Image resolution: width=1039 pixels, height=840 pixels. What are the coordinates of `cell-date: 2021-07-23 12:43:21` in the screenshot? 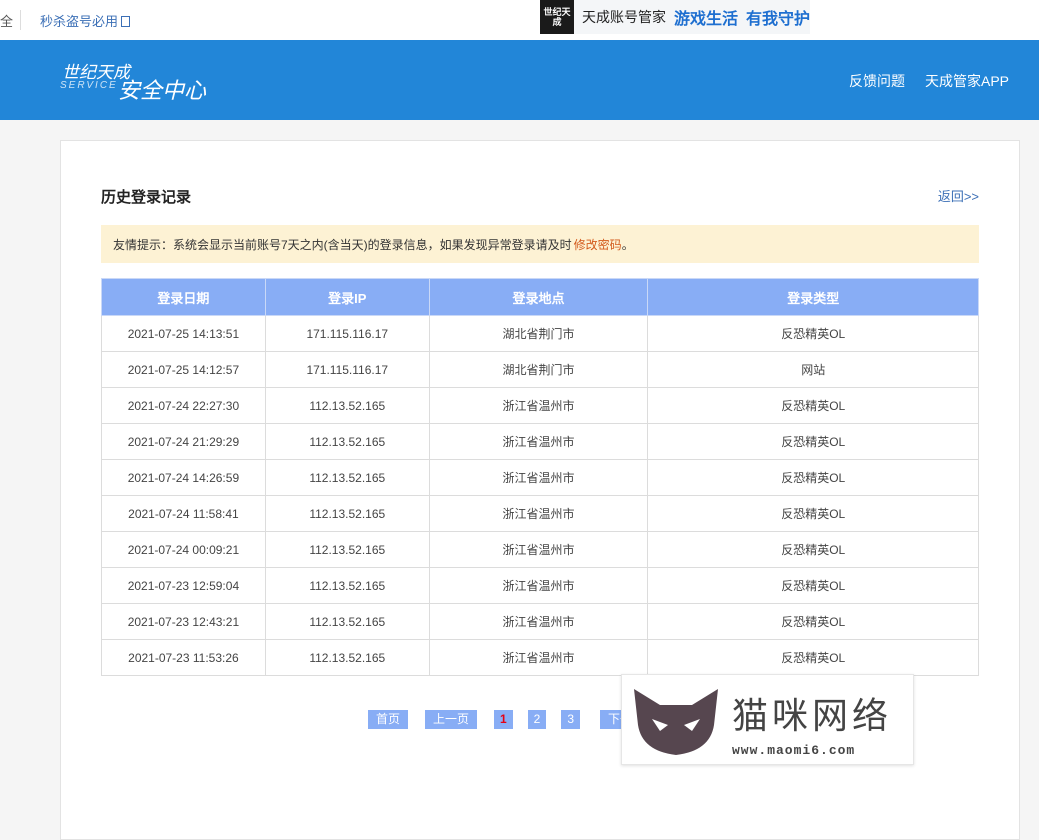 It's located at (183, 621).